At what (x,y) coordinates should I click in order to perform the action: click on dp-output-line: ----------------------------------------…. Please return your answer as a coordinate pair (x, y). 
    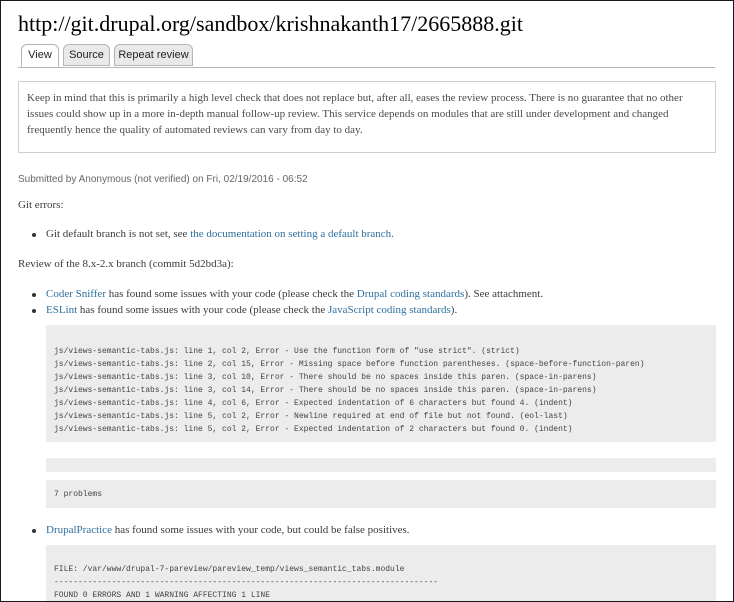
    Looking at the image, I should click on (246, 582).